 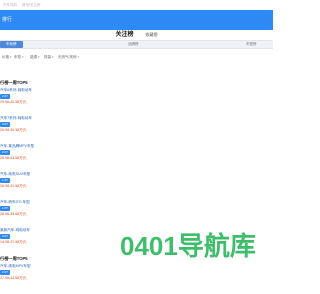 What do you see at coordinates (11, 44) in the screenshot?
I see `category-series: 车系榜` at bounding box center [11, 44].